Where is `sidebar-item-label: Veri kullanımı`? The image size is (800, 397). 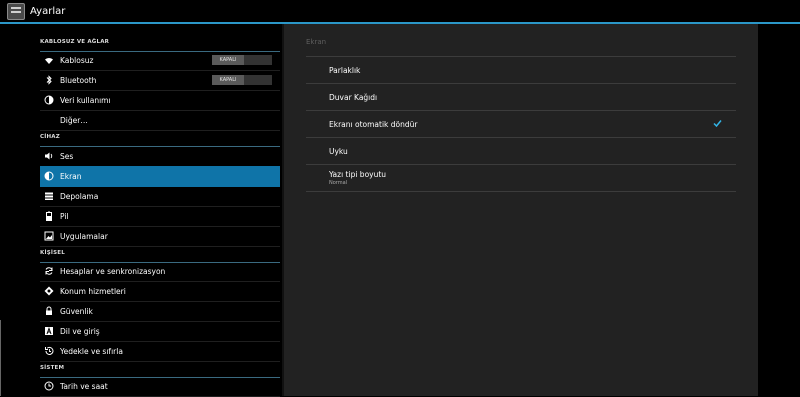 sidebar-item-label: Veri kullanımı is located at coordinates (85, 100).